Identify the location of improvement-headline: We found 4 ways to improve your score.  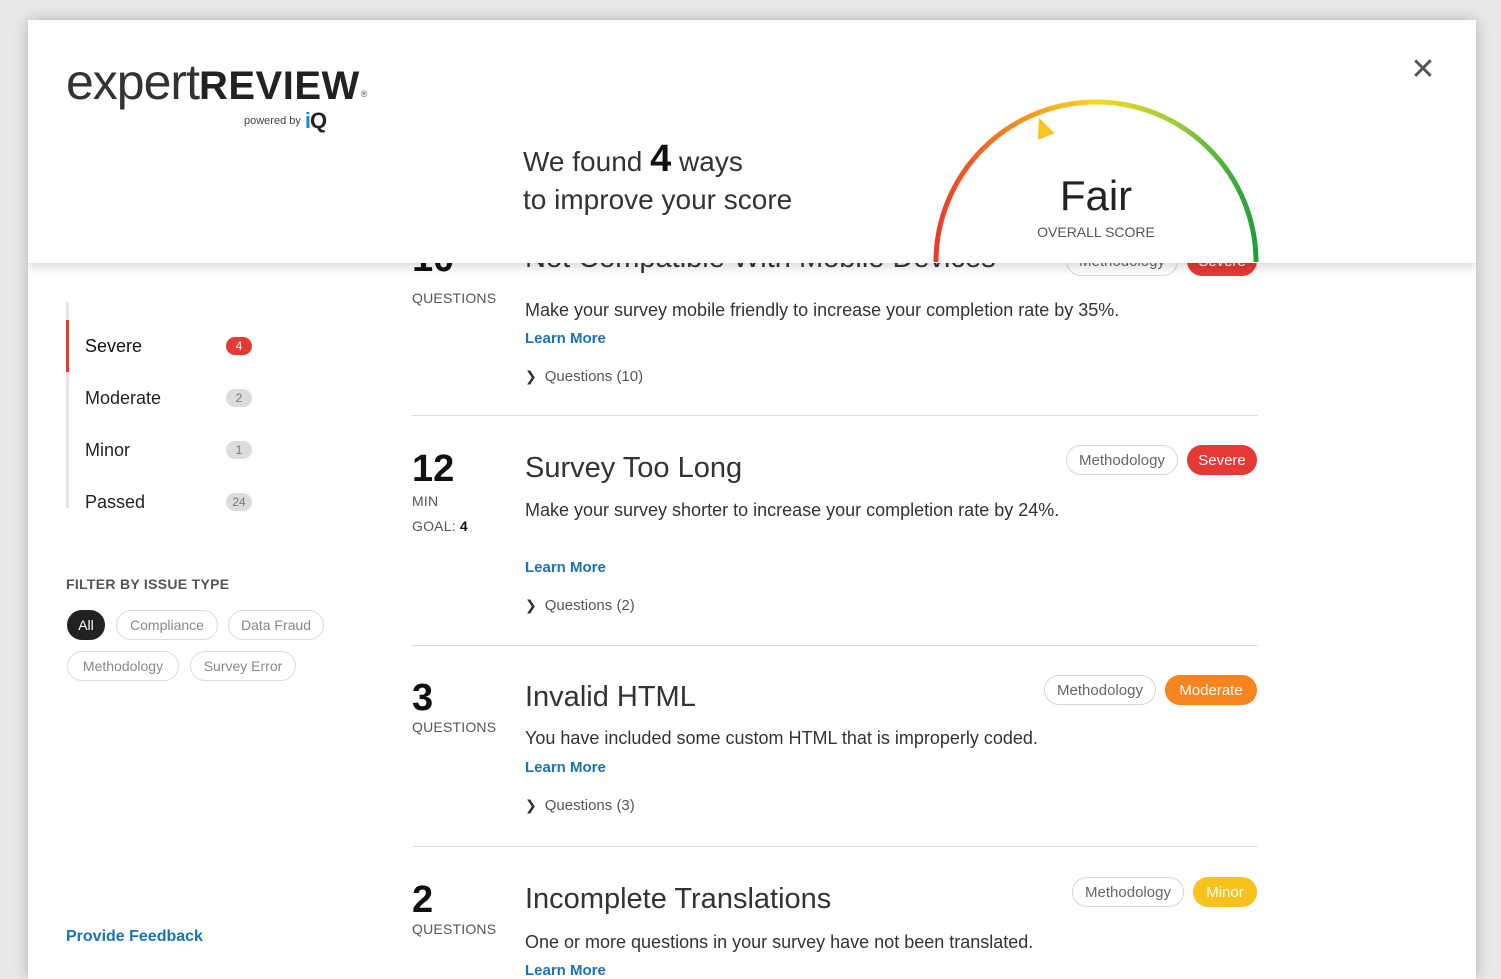
(657, 179).